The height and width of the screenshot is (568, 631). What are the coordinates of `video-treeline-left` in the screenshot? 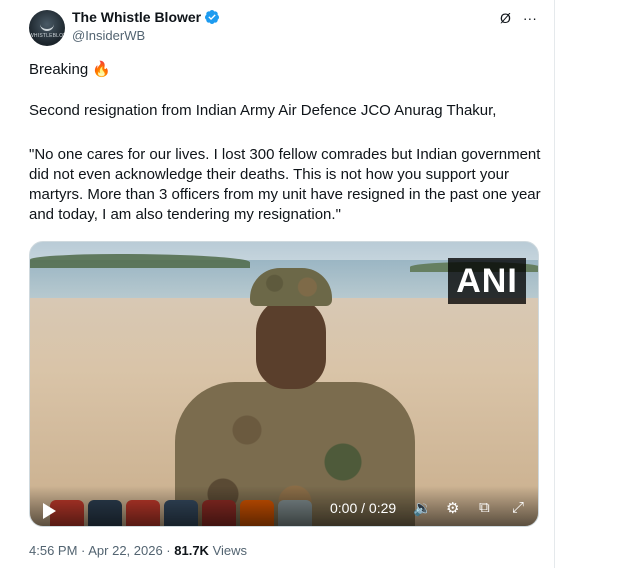 It's located at (140, 261).